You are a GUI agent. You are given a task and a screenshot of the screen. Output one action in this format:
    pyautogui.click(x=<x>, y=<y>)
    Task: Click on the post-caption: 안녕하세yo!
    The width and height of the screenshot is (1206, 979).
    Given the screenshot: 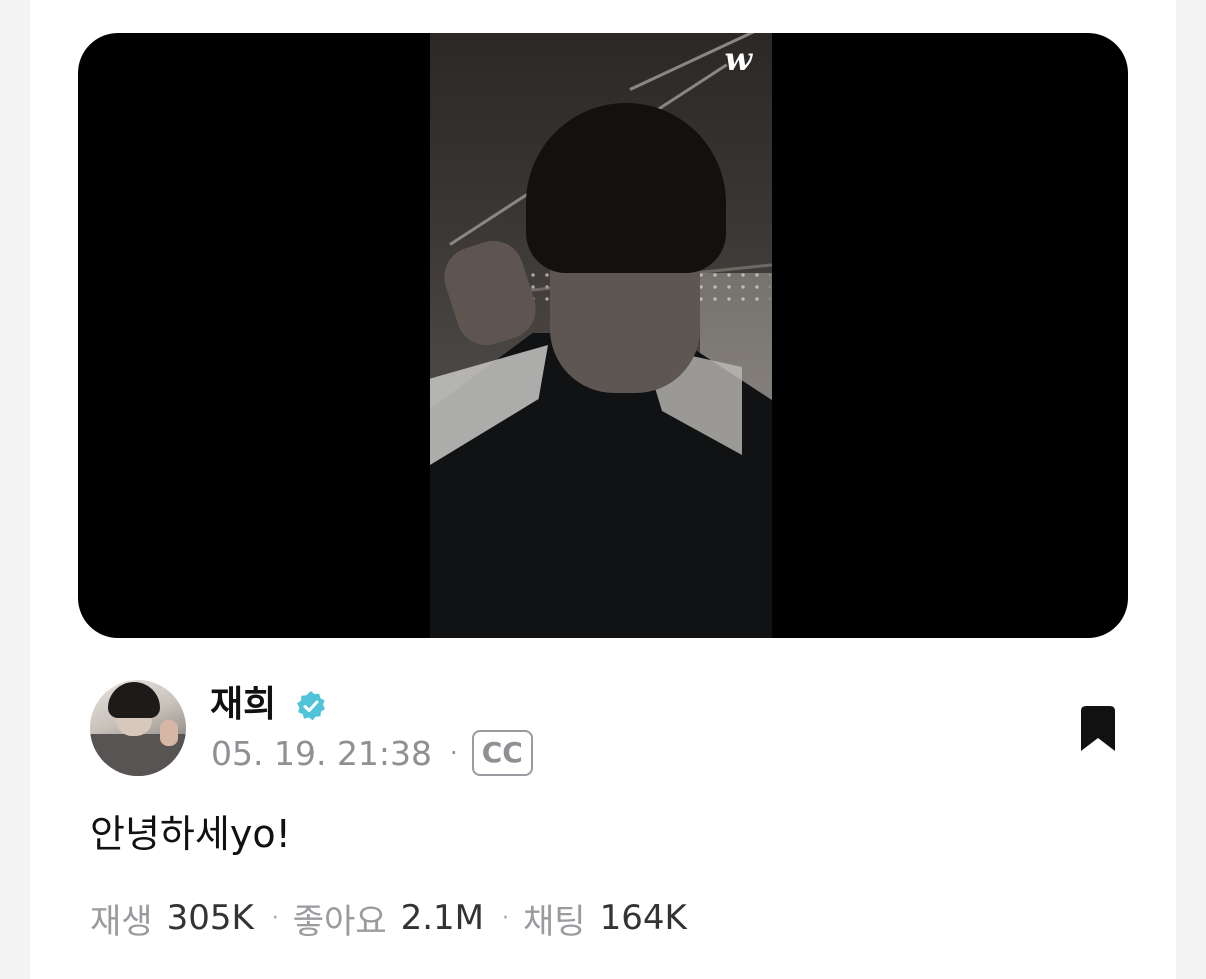 What is the action you would take?
    pyautogui.click(x=190, y=834)
    